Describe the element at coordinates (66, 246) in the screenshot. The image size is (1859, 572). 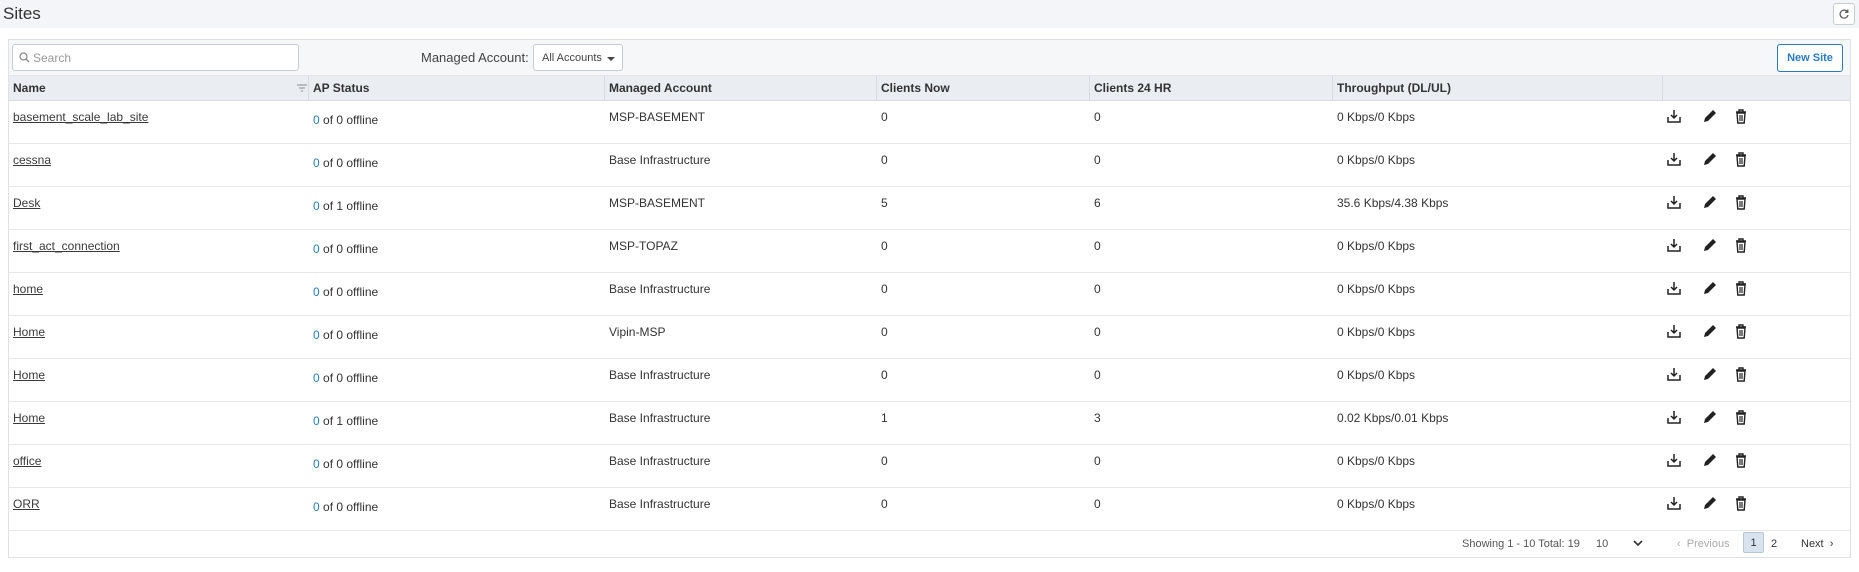
I see `site-name-link: first_act_connection` at that location.